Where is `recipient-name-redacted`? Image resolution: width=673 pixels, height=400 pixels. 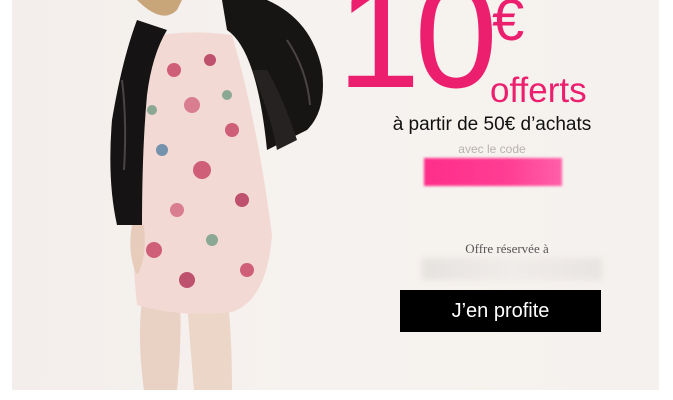 recipient-name-redacted is located at coordinates (512, 269).